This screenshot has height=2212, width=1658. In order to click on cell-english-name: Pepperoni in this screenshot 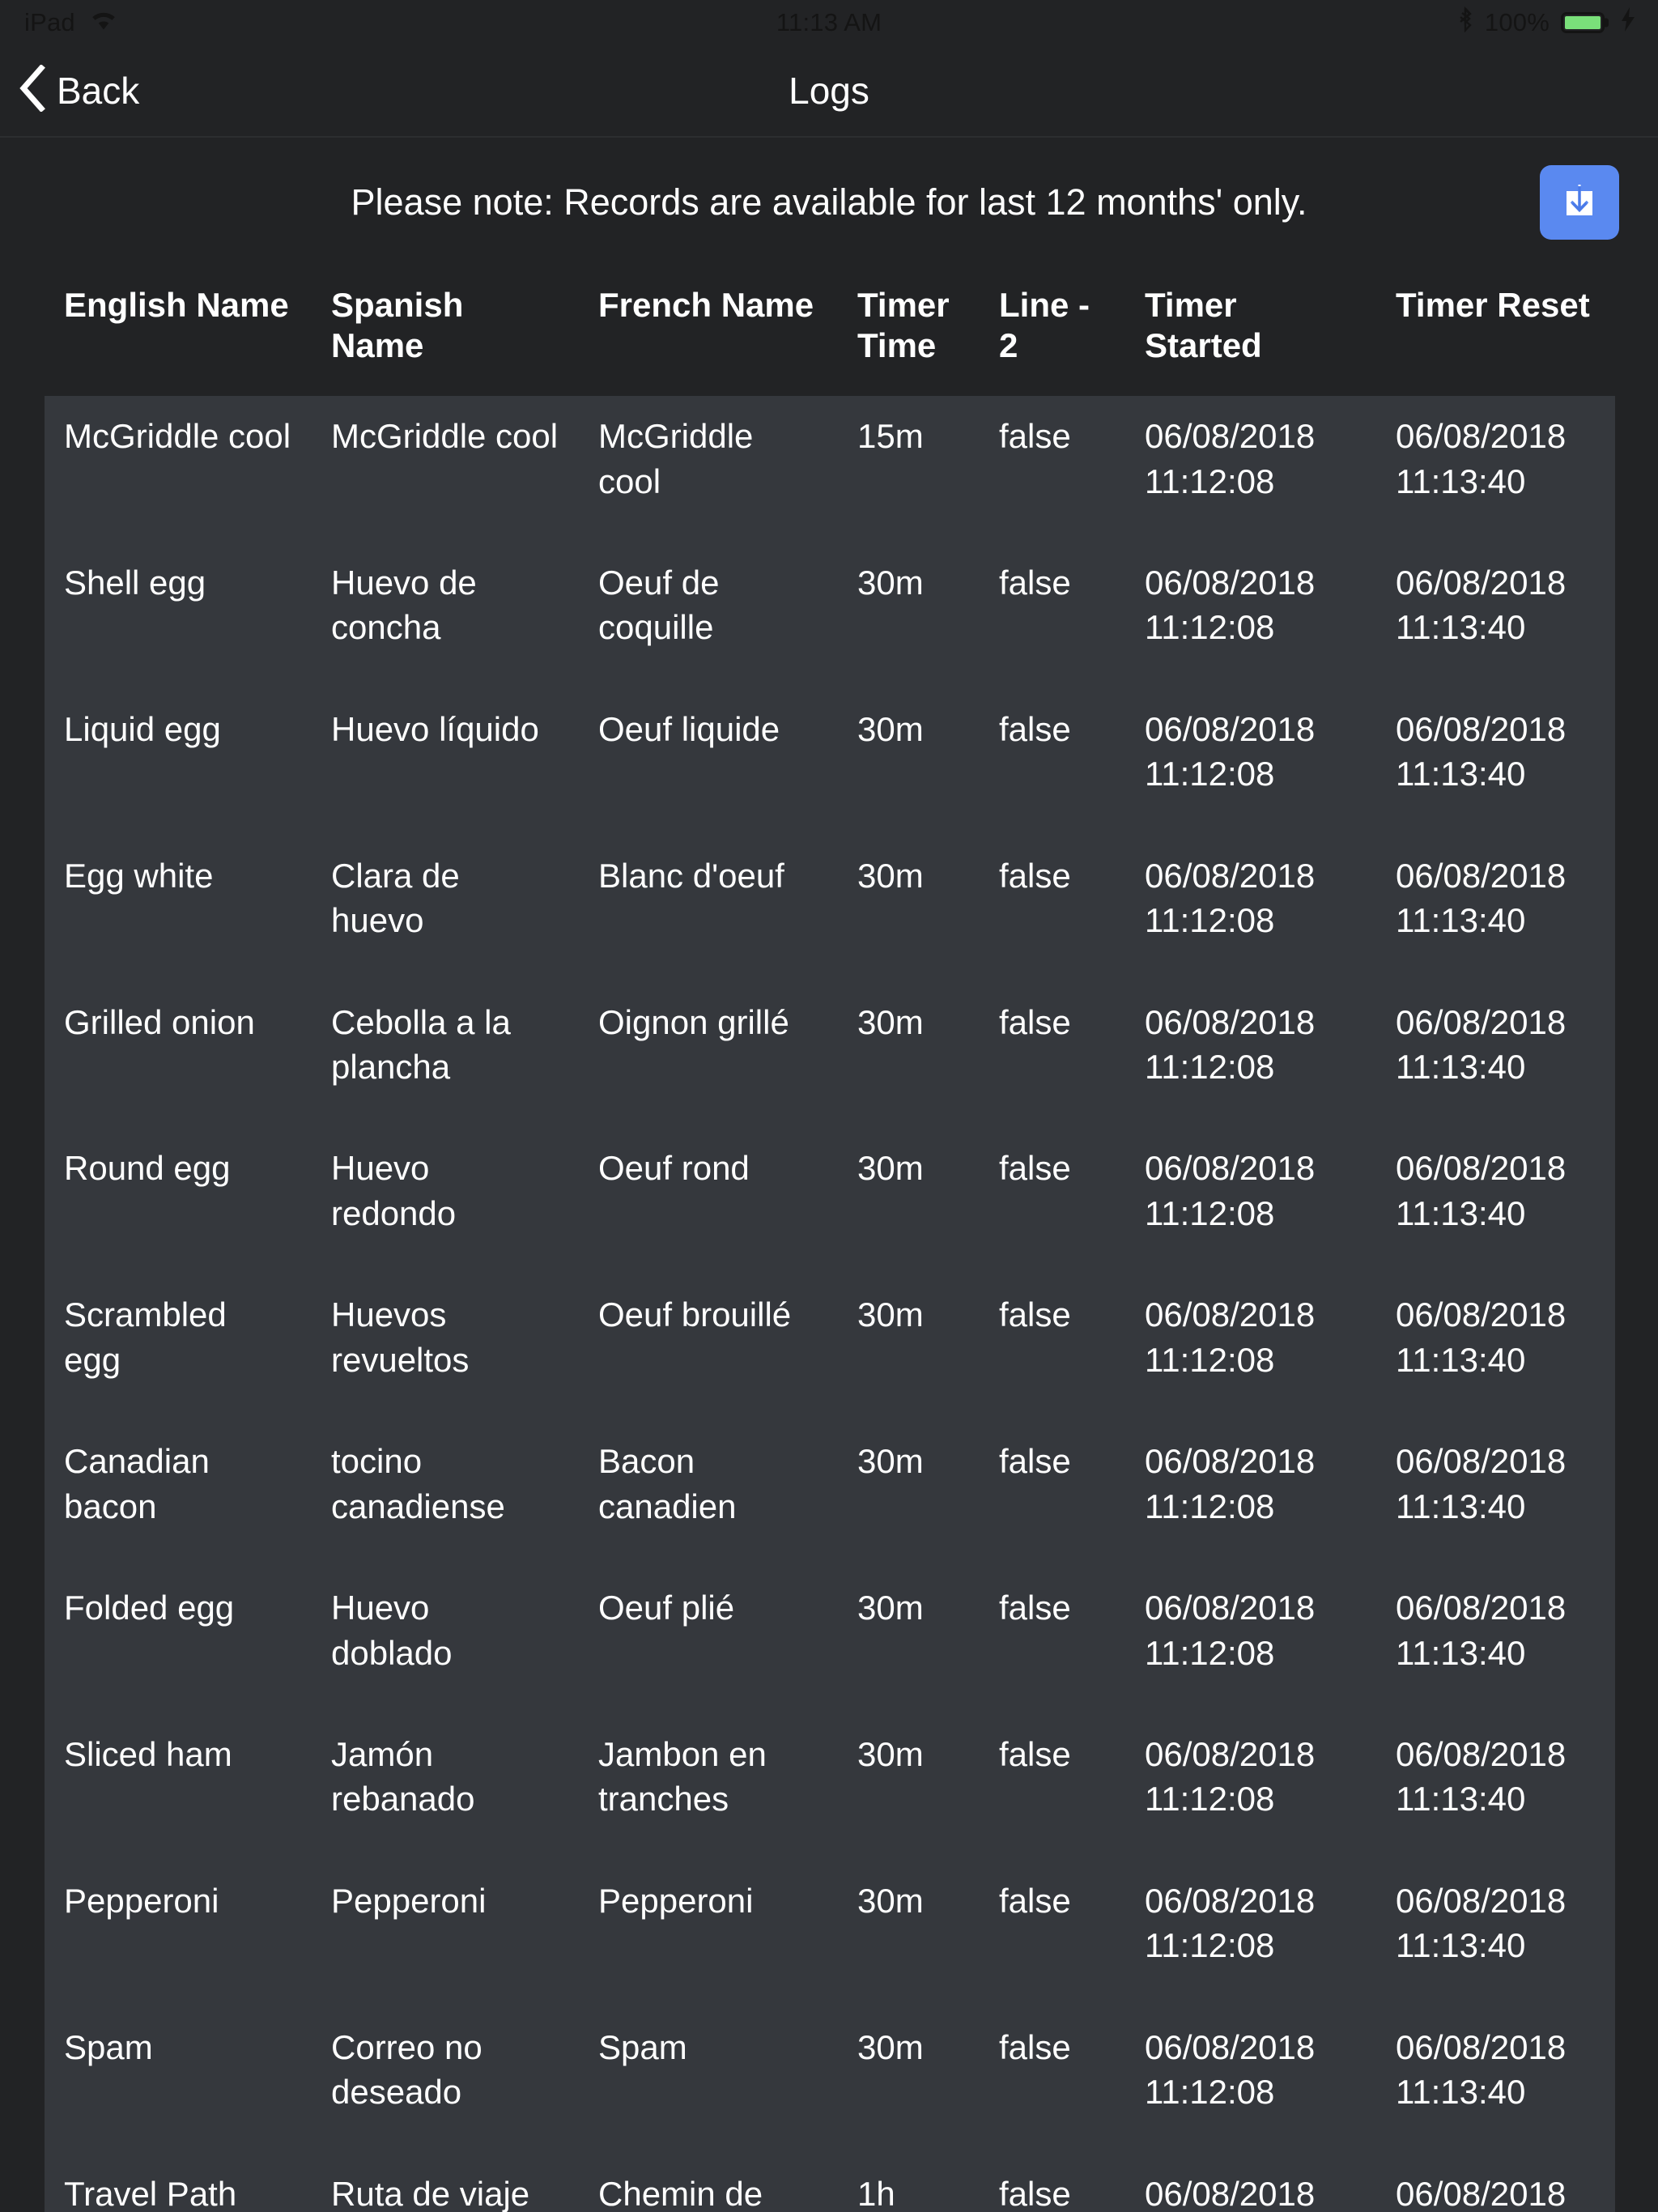, I will do `click(178, 1933)`.